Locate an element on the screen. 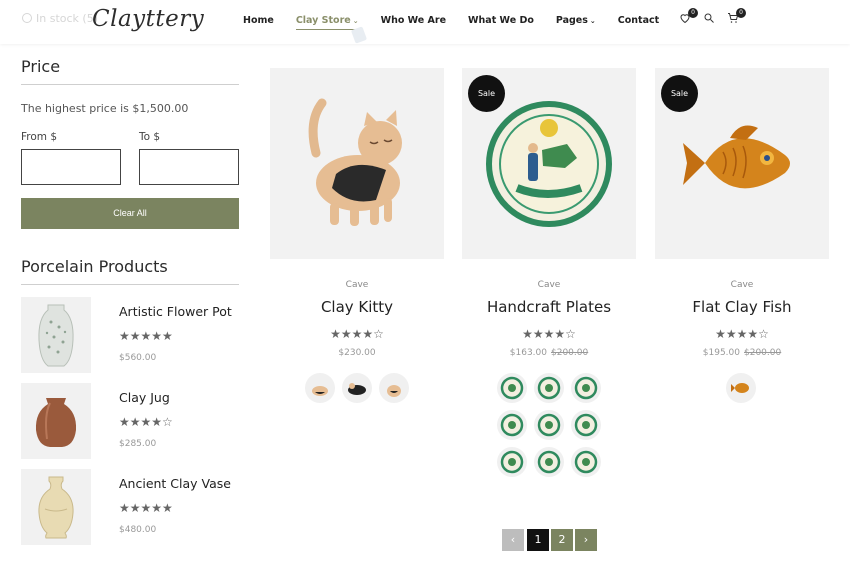  wishlist-count-badge: 0 is located at coordinates (693, 13).